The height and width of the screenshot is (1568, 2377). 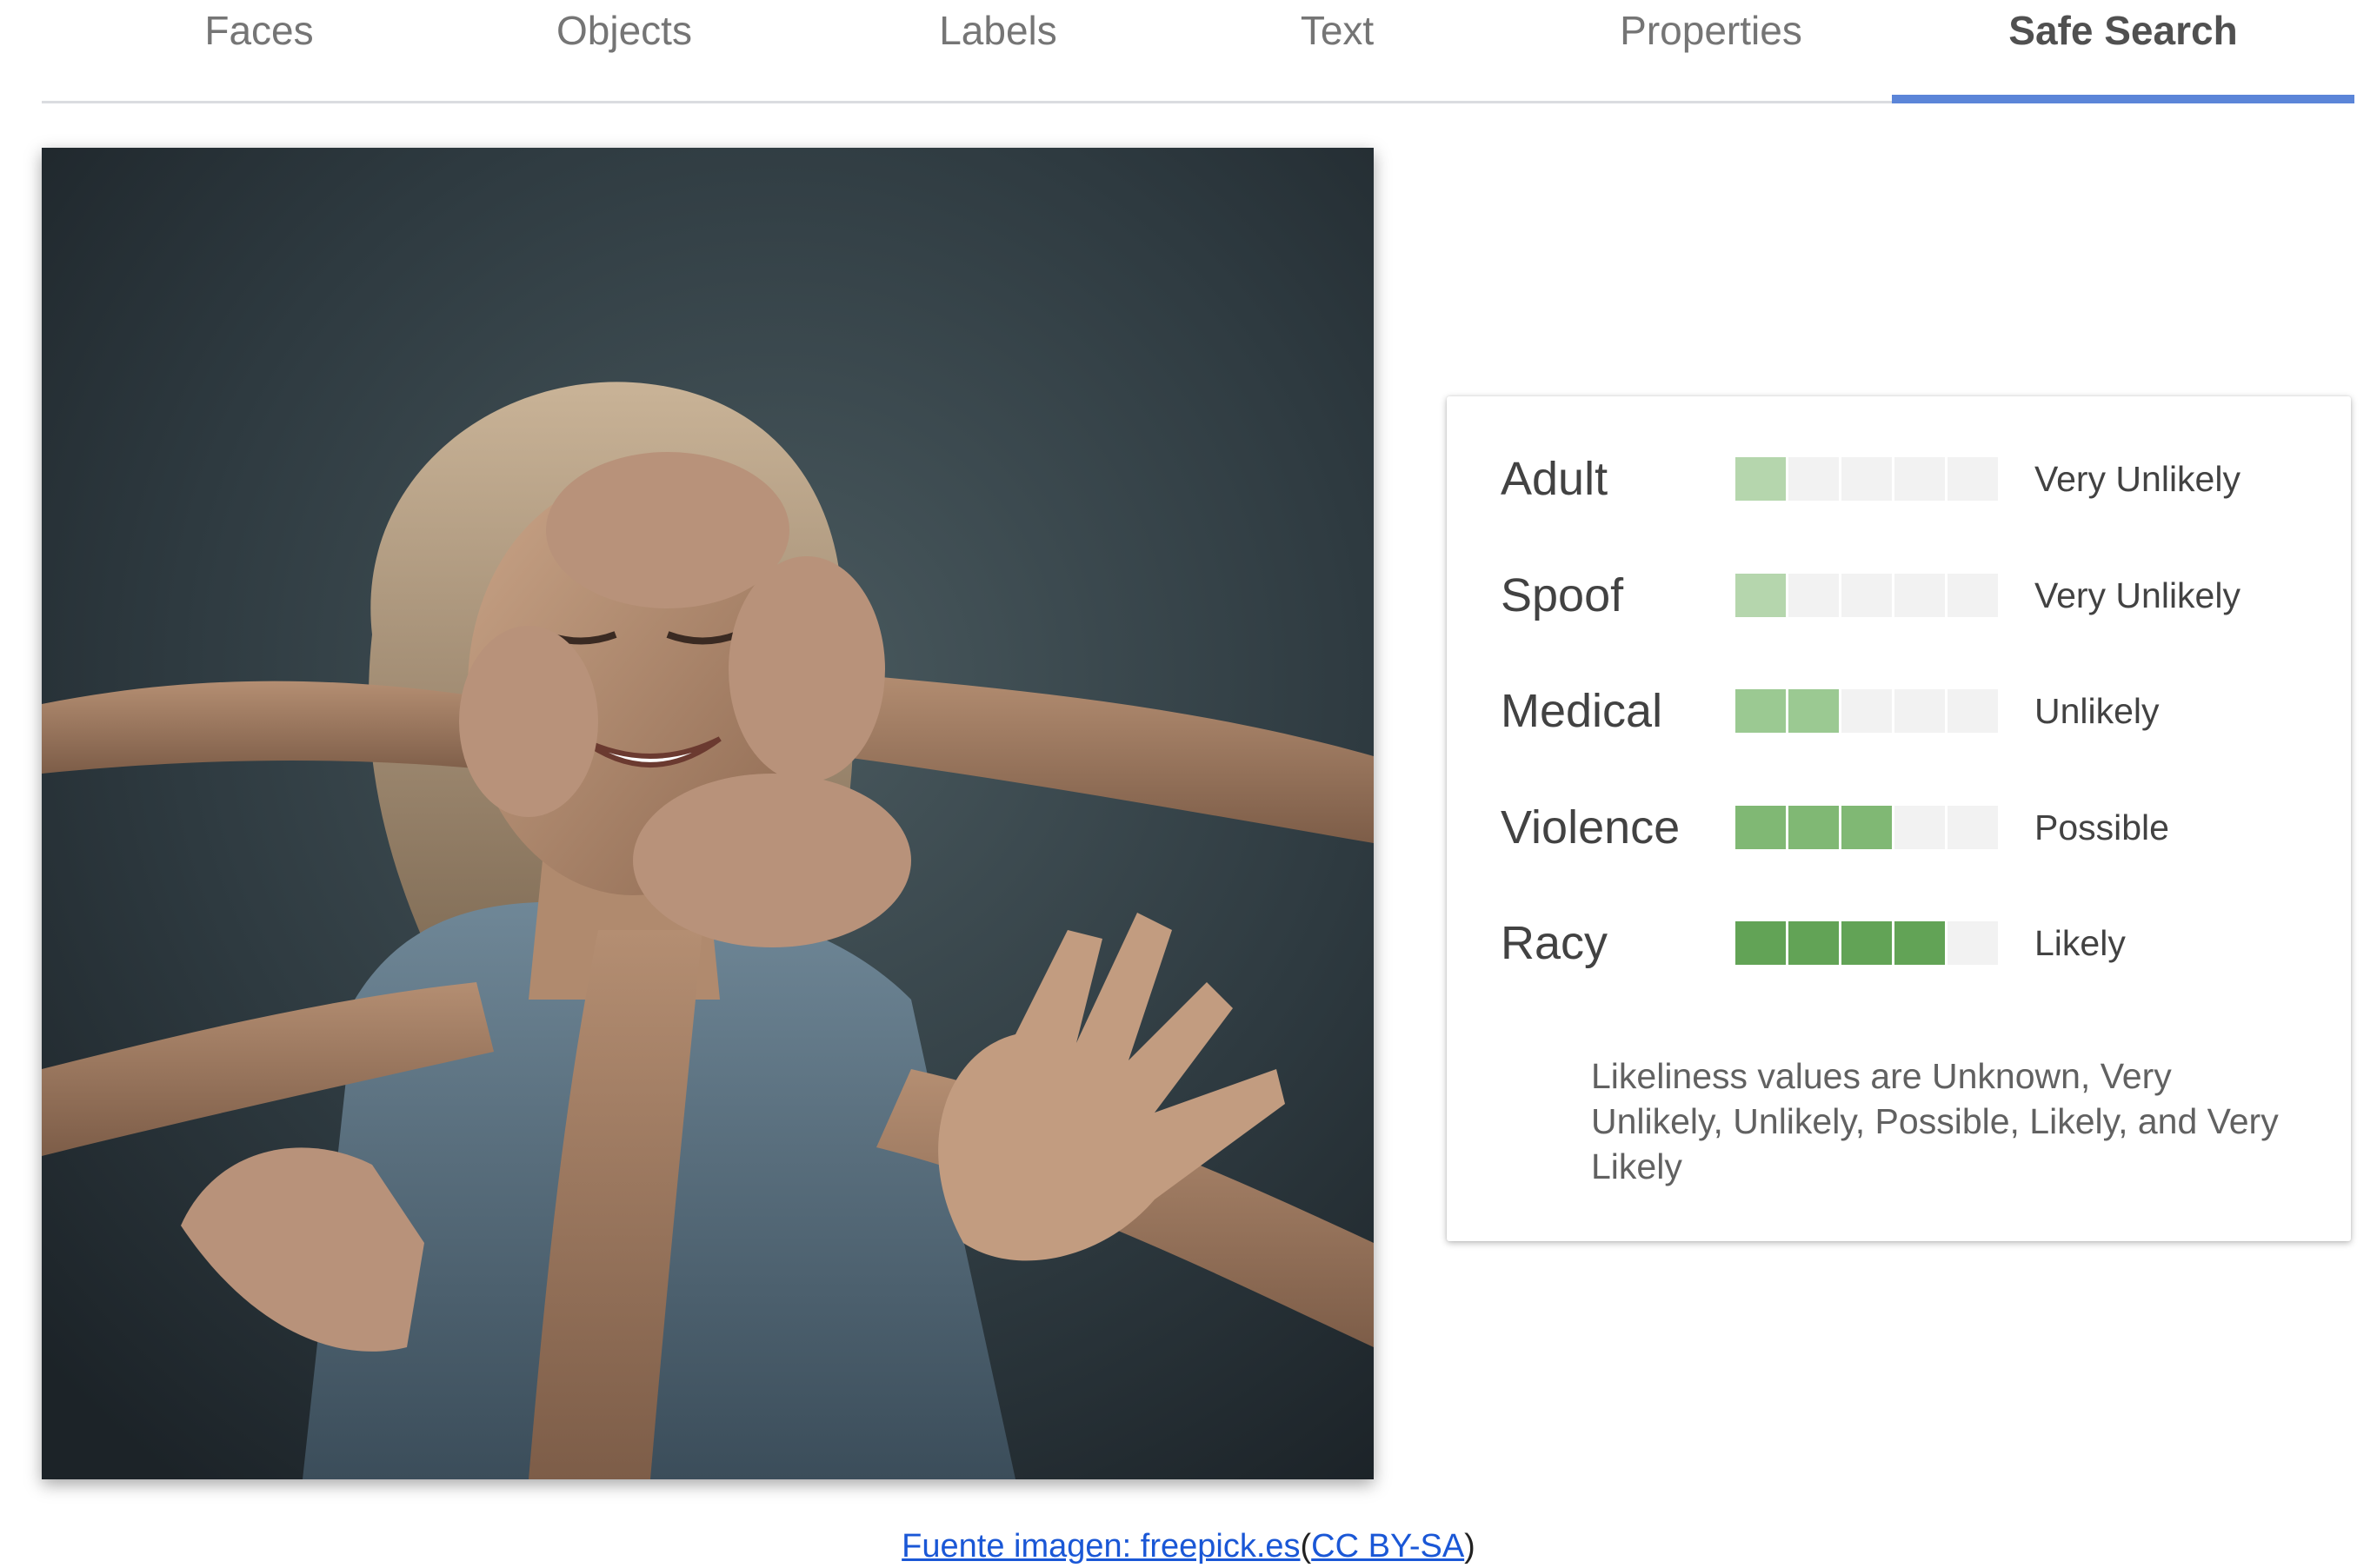 I want to click on safe-search-row-medical: Medical Unlikely, so click(x=1899, y=711).